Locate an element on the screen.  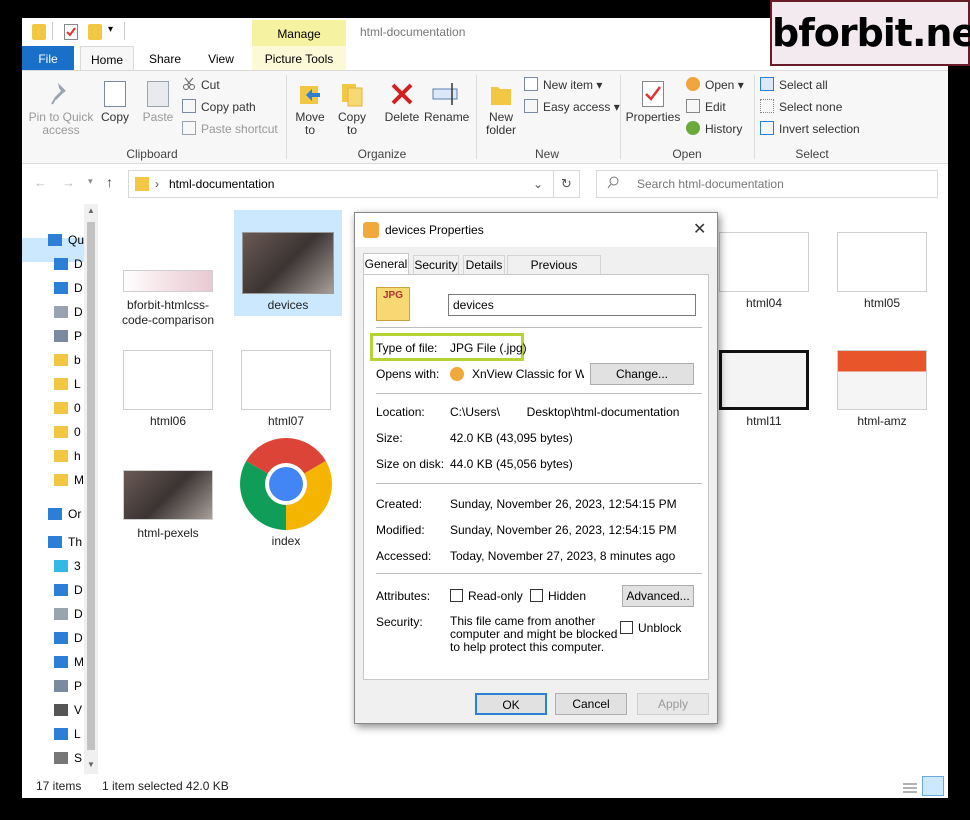
unblock-checkbox is located at coordinates (626, 627).